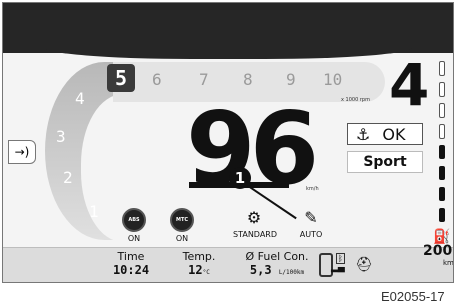 Image resolution: width=456 pixels, height=308 pixels. Describe the element at coordinates (61, 136) in the screenshot. I see `rpm-arc-label: 3` at that location.